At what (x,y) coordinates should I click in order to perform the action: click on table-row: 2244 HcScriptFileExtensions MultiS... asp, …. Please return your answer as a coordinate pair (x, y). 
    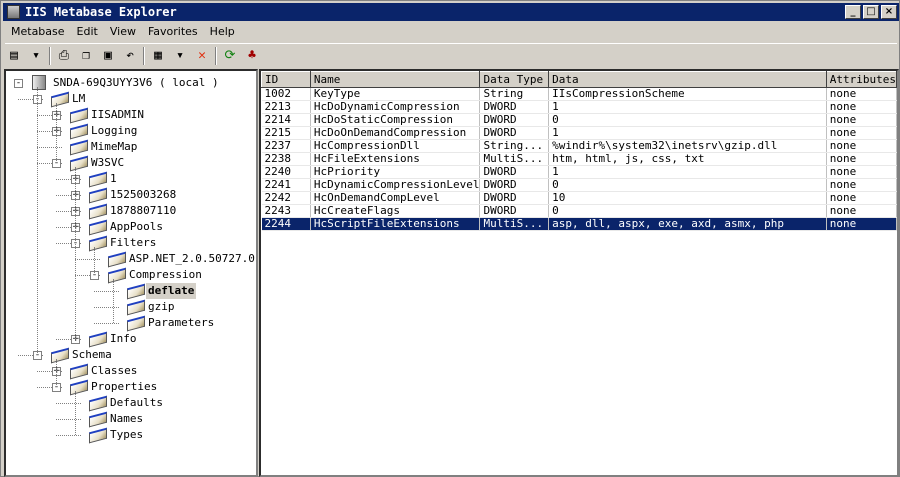
    Looking at the image, I should click on (579, 224).